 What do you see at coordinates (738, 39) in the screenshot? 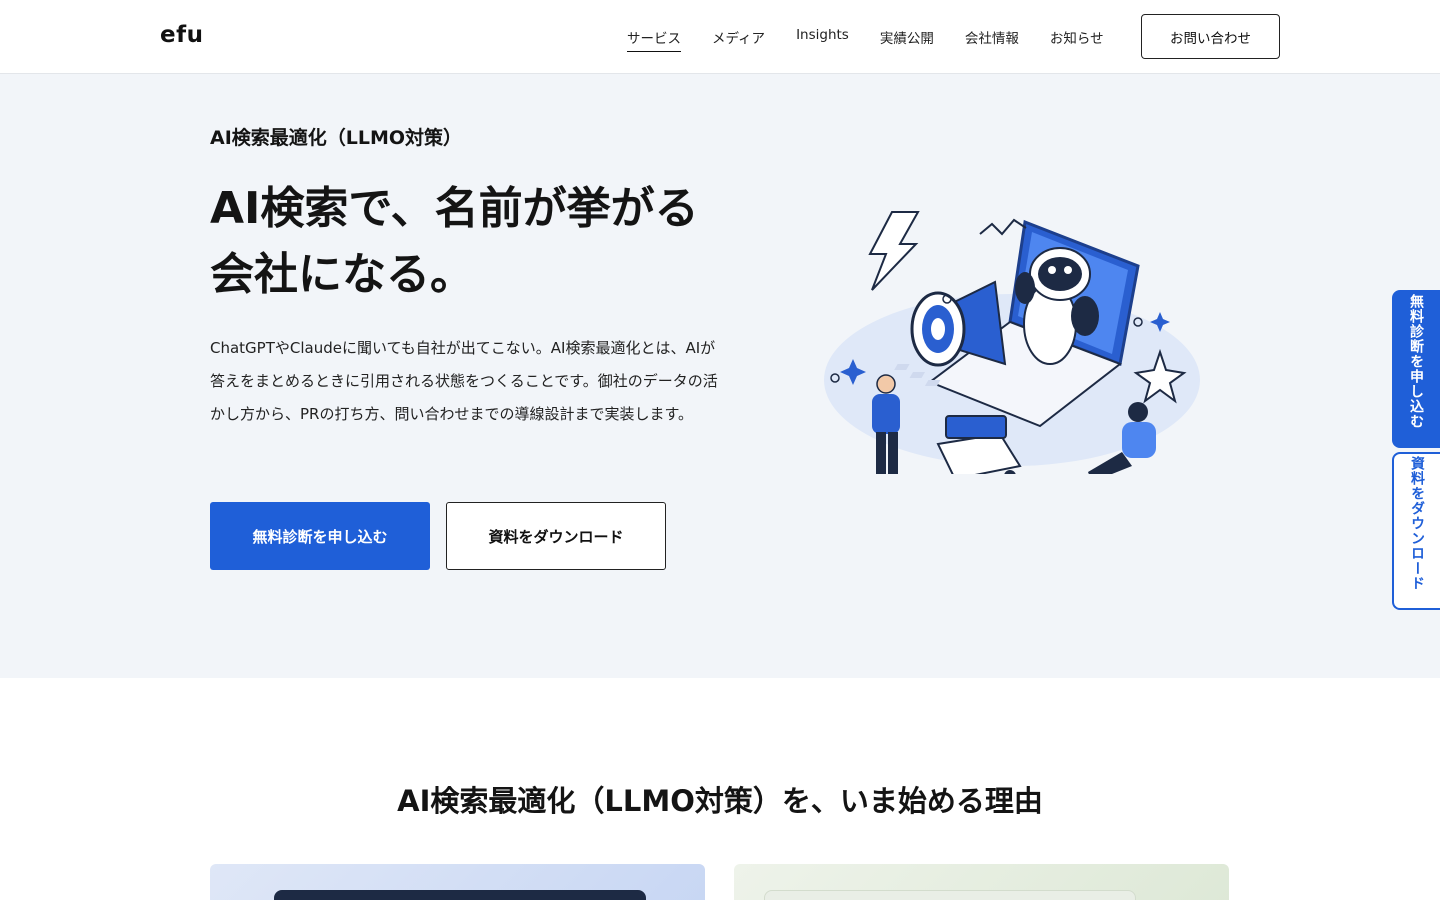
I see `nav-item-media: メディア` at bounding box center [738, 39].